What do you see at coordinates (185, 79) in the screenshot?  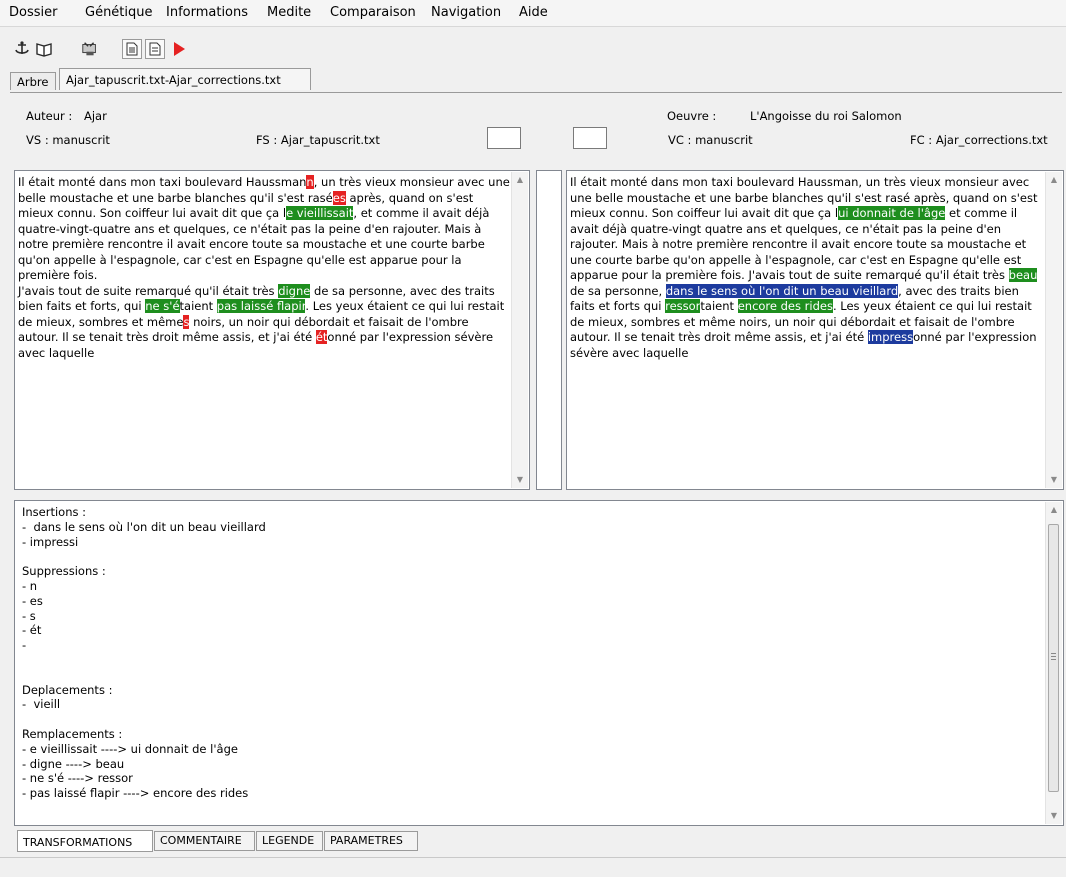 I see `tab-comparison: Ajar_tapuscrit.txt-Ajar_corrections.txt` at bounding box center [185, 79].